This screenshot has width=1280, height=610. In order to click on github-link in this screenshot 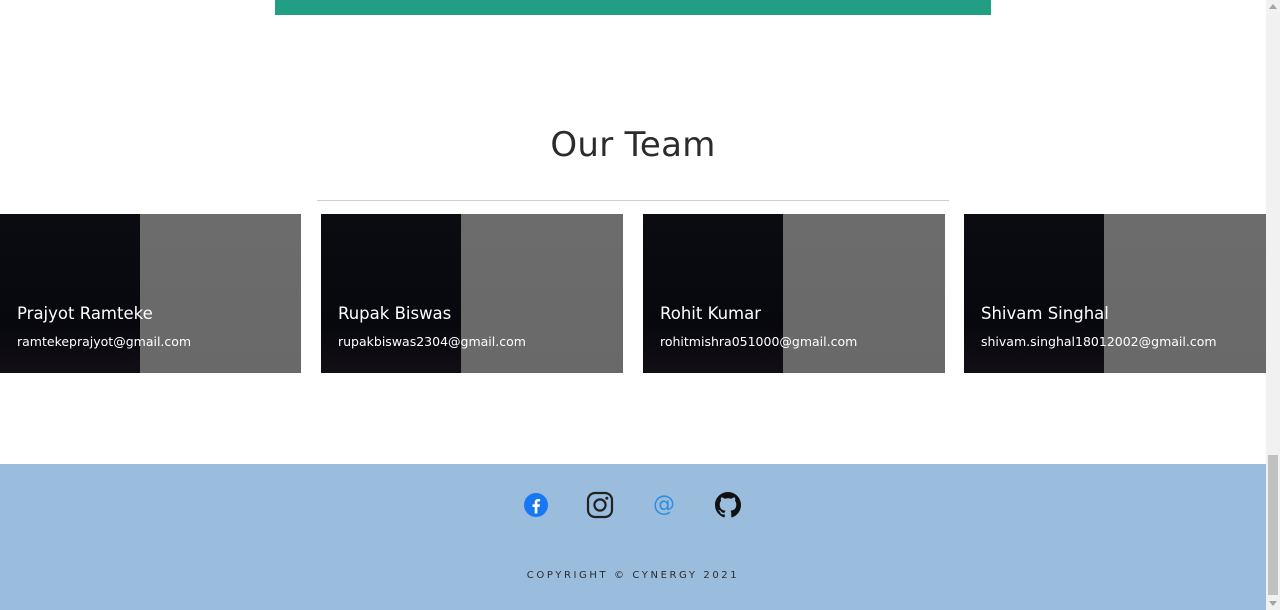, I will do `click(728, 505)`.